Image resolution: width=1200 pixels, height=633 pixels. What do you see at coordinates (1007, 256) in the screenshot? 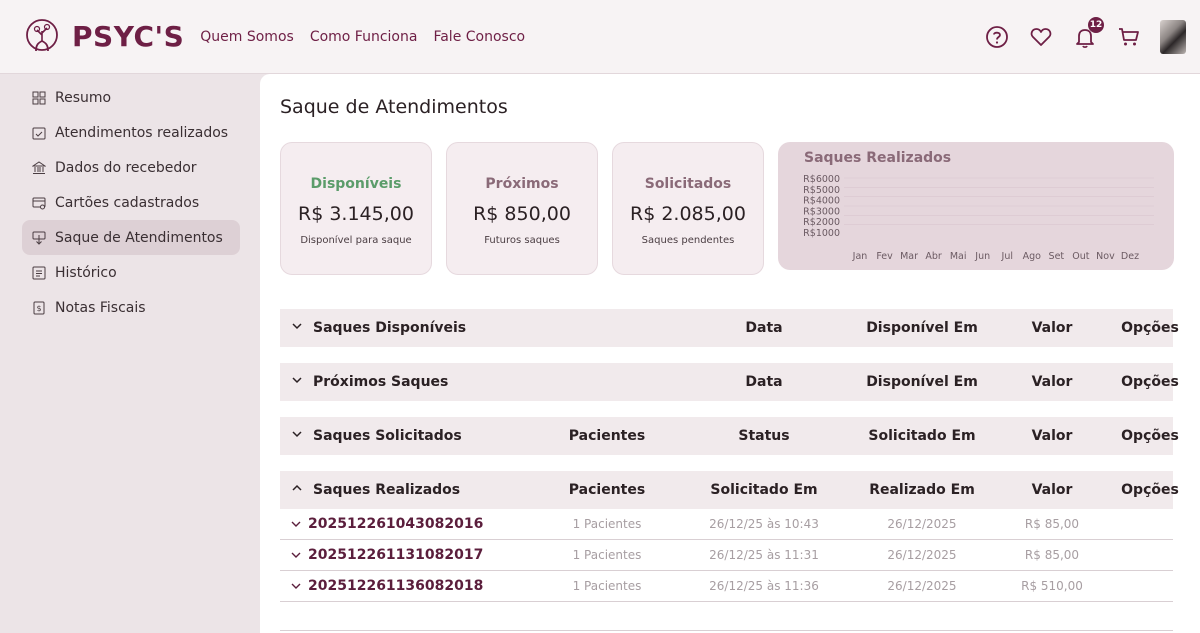
I see `x-tick-label: Jul` at bounding box center [1007, 256].